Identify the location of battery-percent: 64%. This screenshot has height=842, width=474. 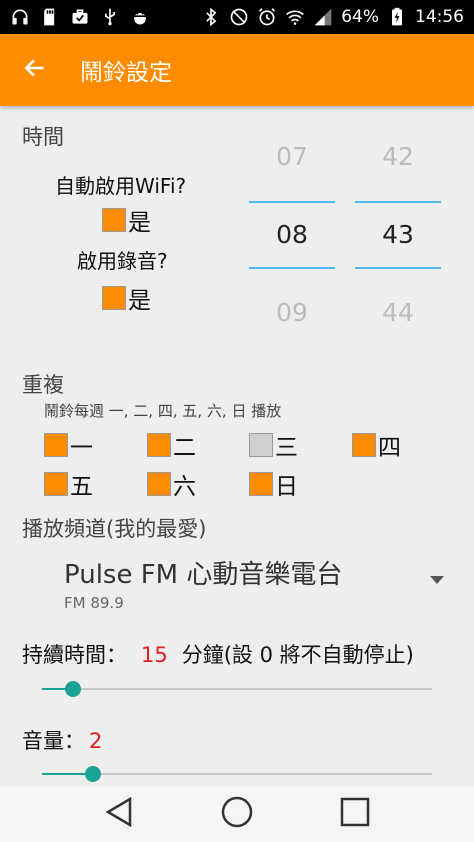
(360, 17).